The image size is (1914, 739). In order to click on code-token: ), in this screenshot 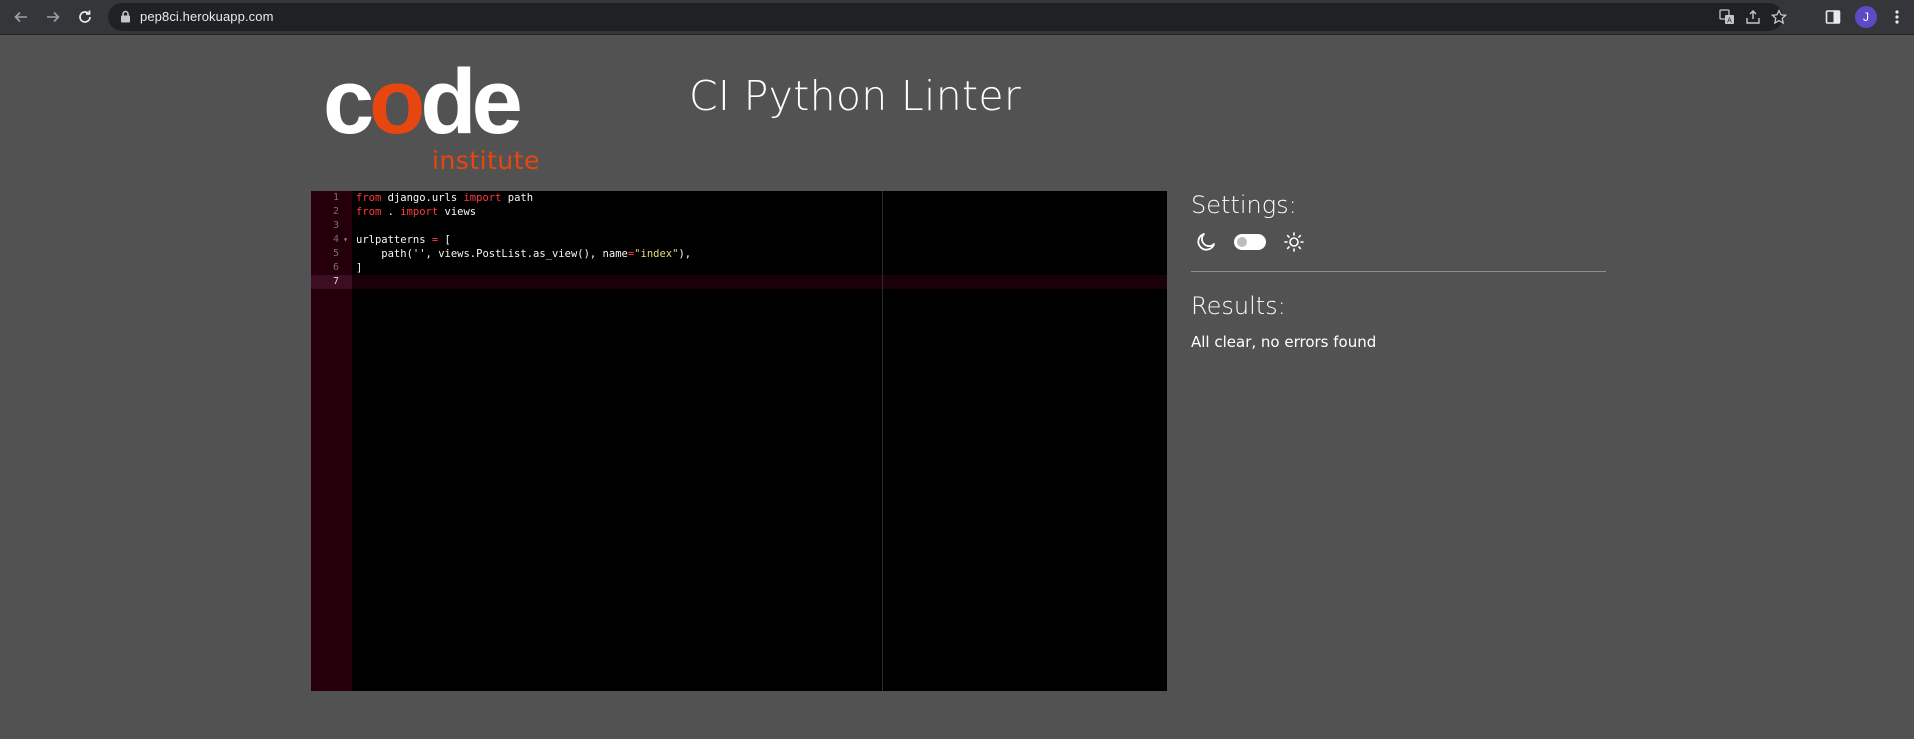, I will do `click(685, 254)`.